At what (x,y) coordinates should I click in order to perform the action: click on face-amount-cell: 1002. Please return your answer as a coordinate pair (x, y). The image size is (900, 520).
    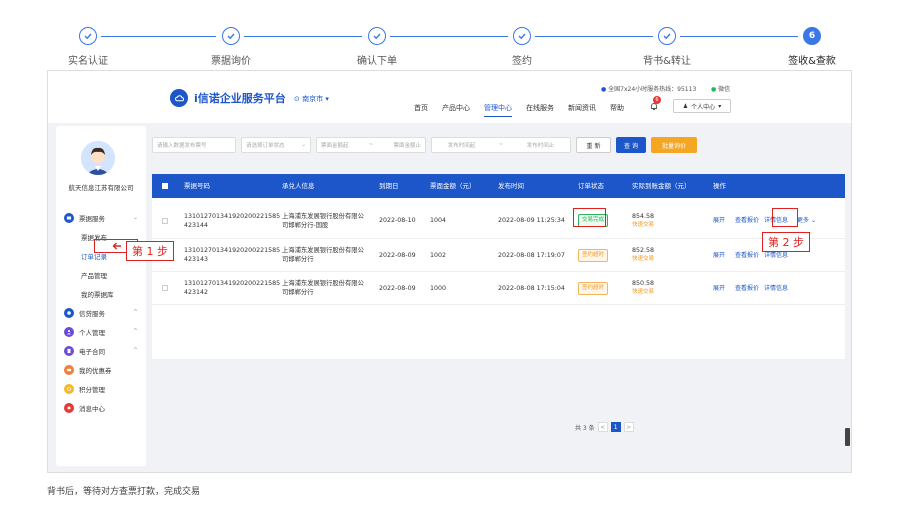
    Looking at the image, I should click on (438, 255).